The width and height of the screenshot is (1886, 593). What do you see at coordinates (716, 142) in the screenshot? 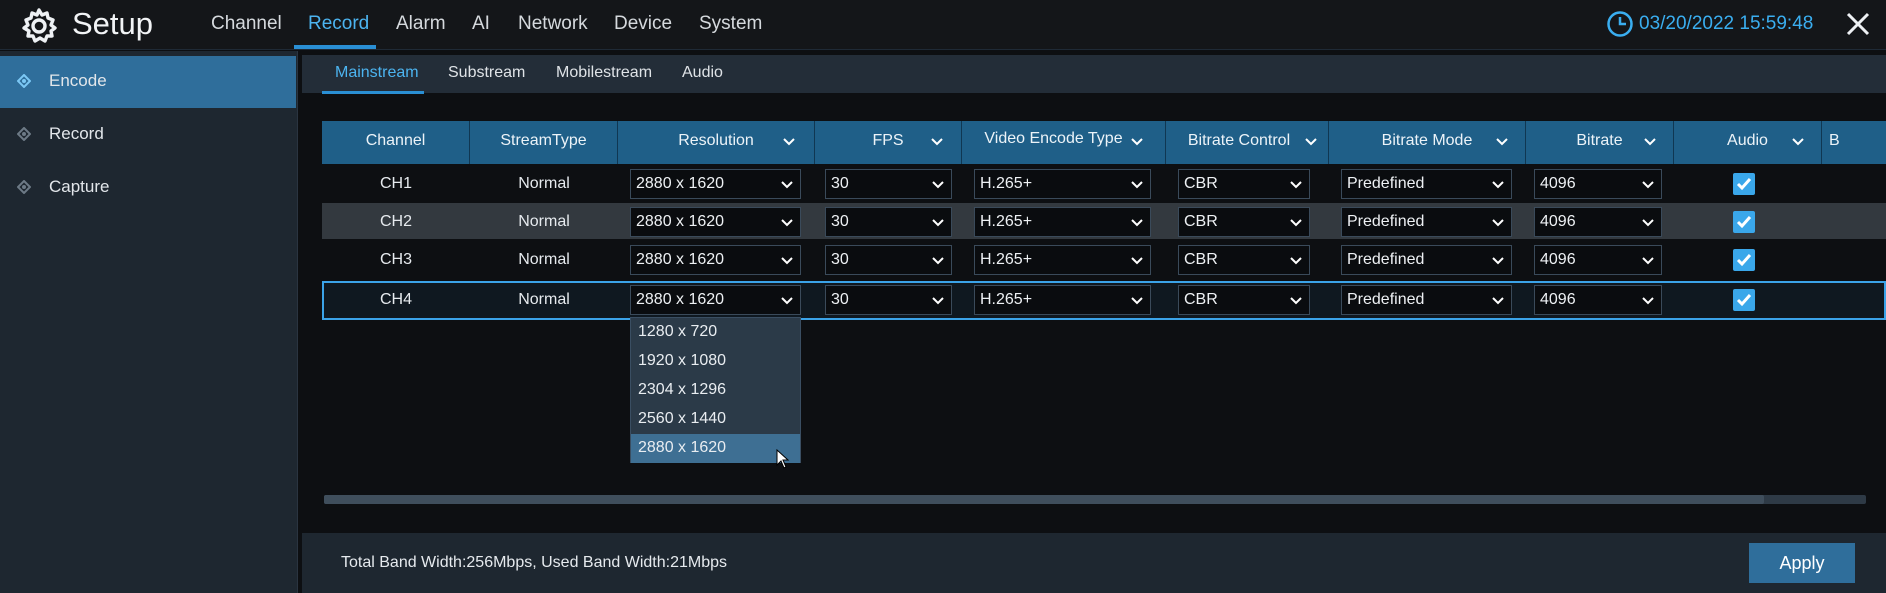
I see `column-header-resolution: Resolution` at bounding box center [716, 142].